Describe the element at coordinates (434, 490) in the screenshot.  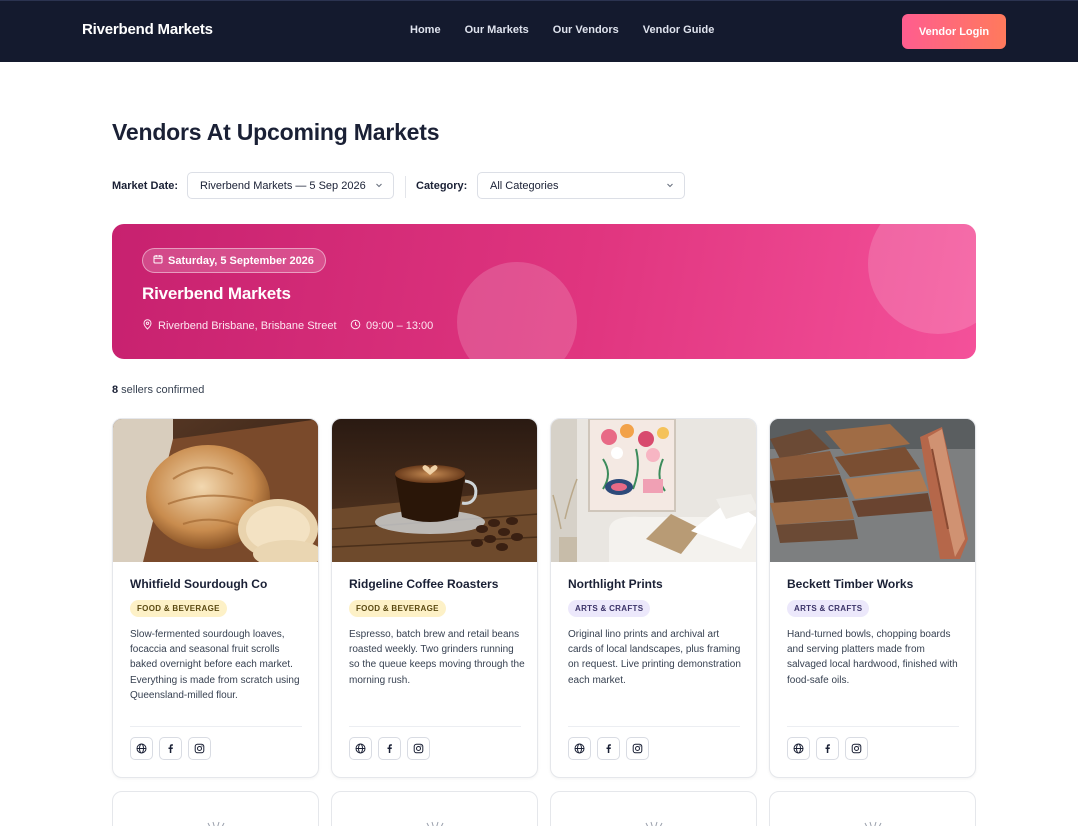
I see `vendor-image-coffee` at that location.